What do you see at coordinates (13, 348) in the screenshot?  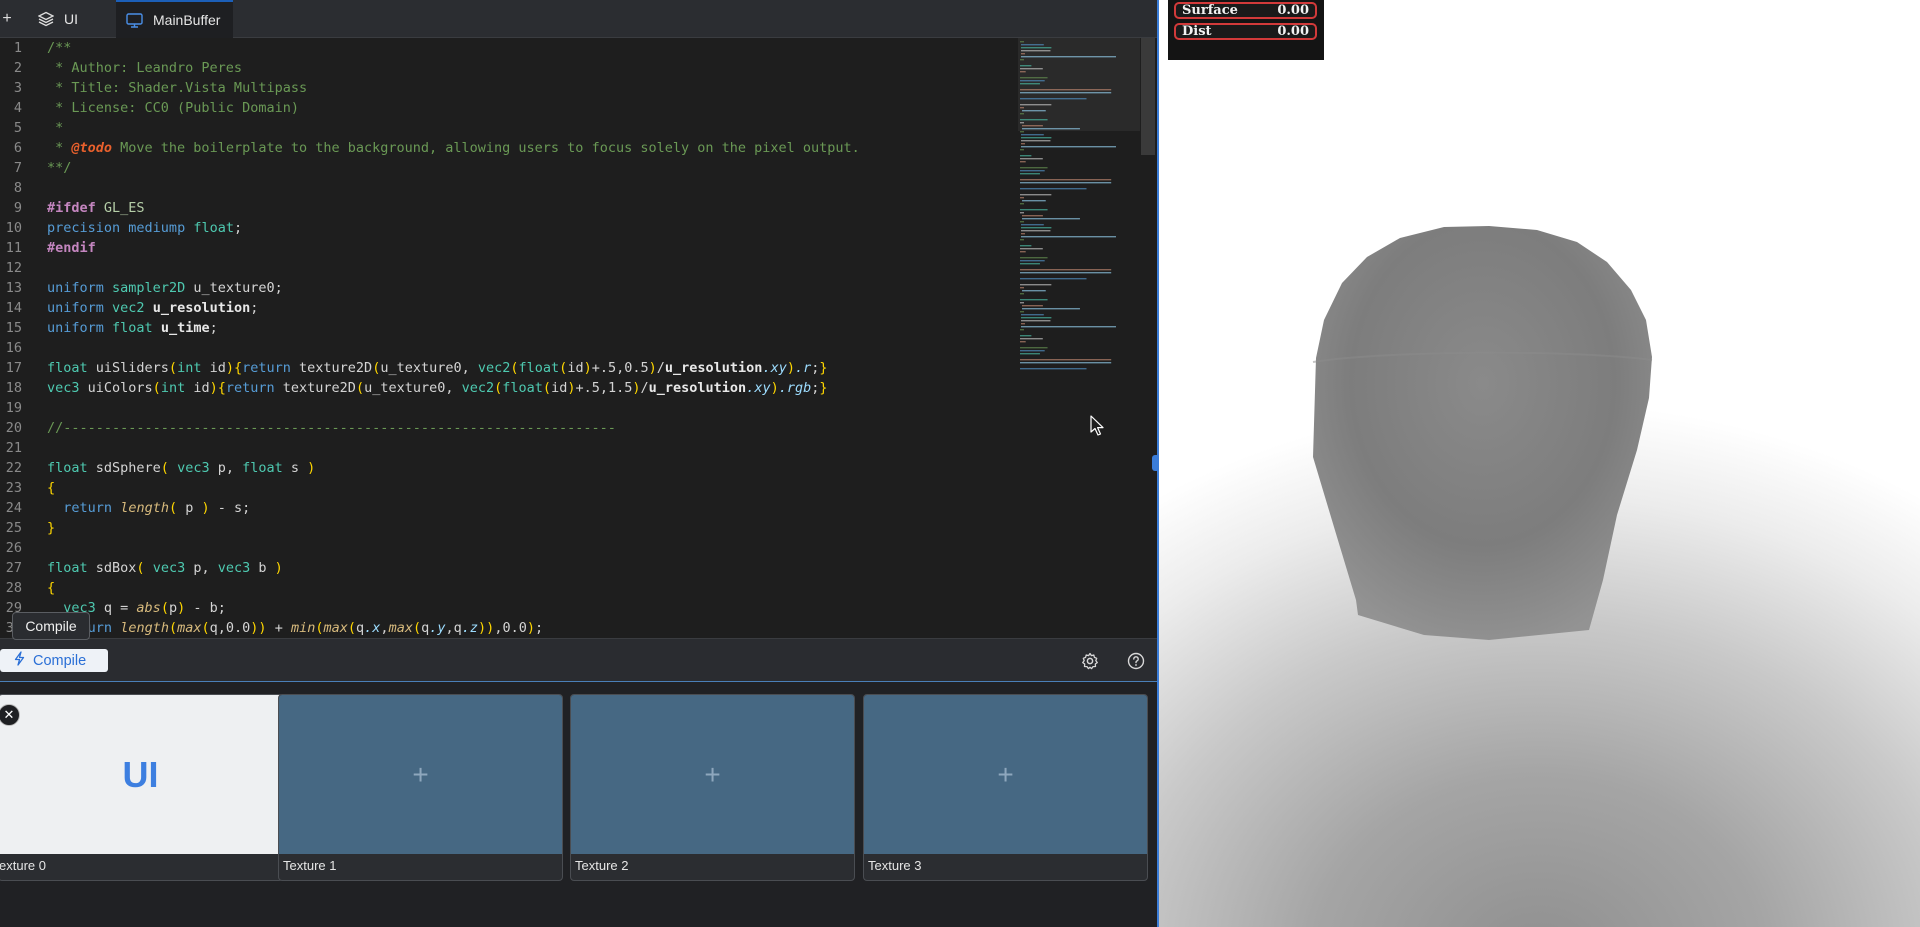 I see `line-number: 16` at bounding box center [13, 348].